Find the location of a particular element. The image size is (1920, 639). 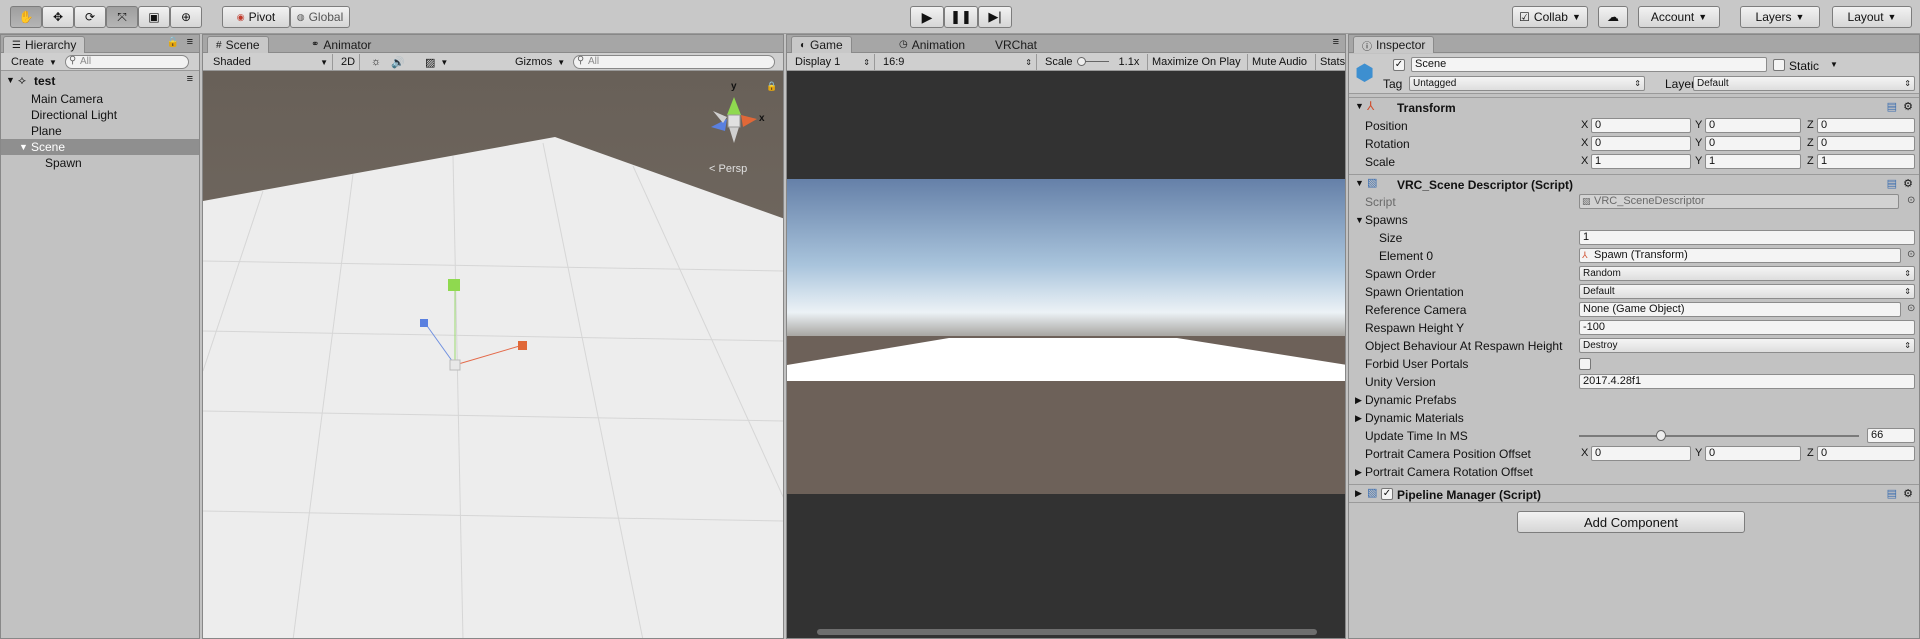

hand-tool-button: ✋ is located at coordinates (26, 17).